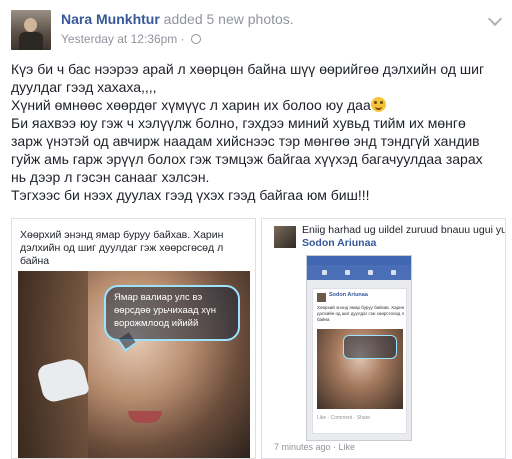 This screenshot has height=459, width=512. What do you see at coordinates (344, 418) in the screenshot?
I see `mini-action-bar: Like · Comment · Share` at bounding box center [344, 418].